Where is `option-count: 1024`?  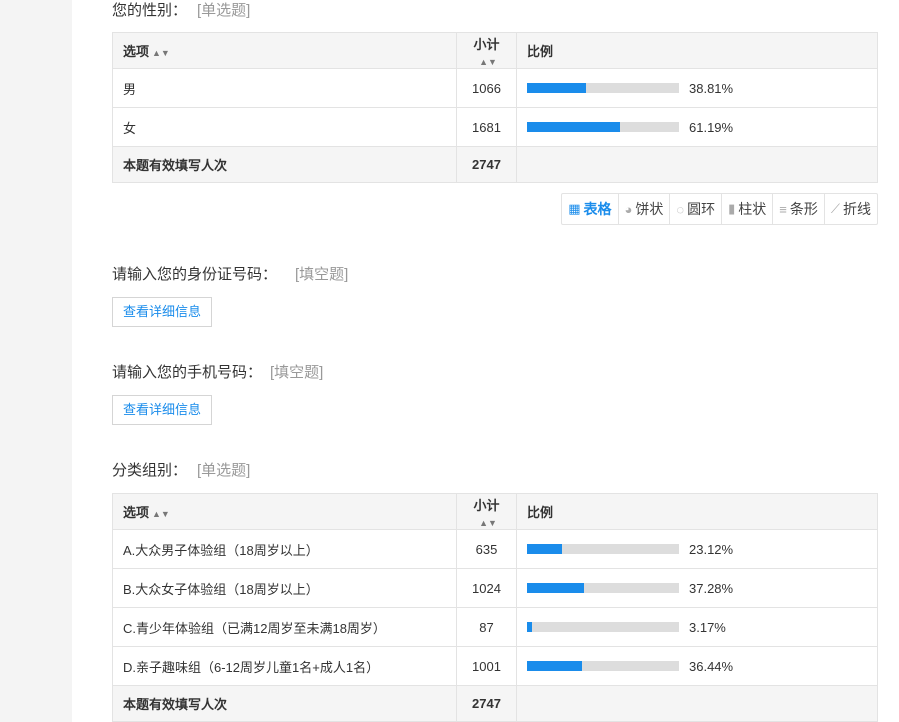 option-count: 1024 is located at coordinates (486, 588).